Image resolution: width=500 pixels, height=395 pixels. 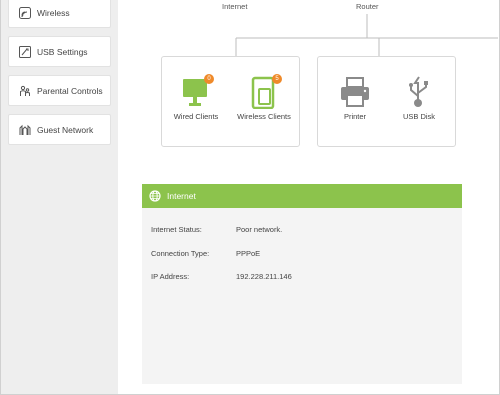 I want to click on usb-disk-device: USB Disk, so click(x=419, y=98).